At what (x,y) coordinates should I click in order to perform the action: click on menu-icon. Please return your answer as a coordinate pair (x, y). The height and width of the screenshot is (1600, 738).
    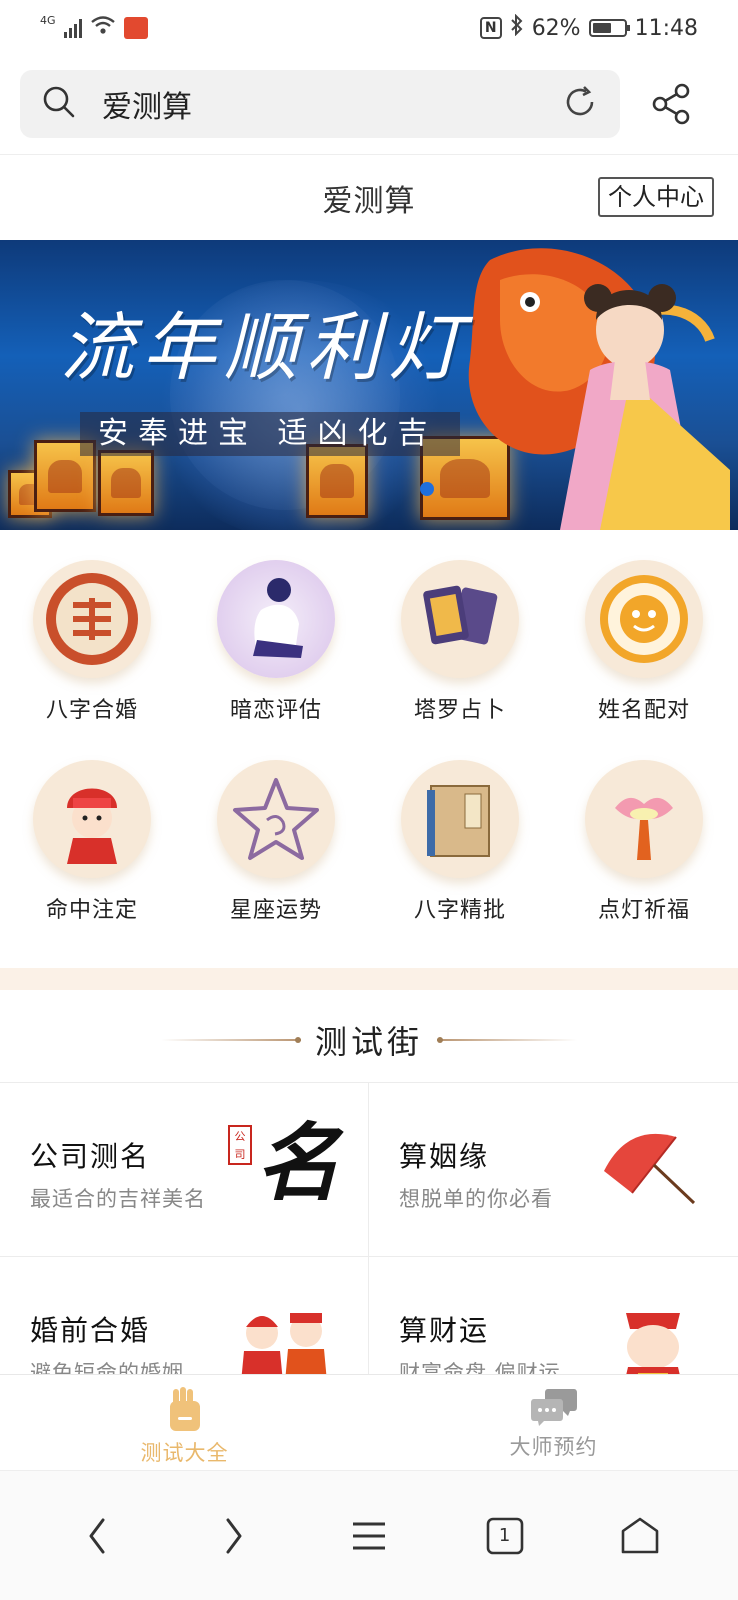
    Looking at the image, I should click on (368, 1535).